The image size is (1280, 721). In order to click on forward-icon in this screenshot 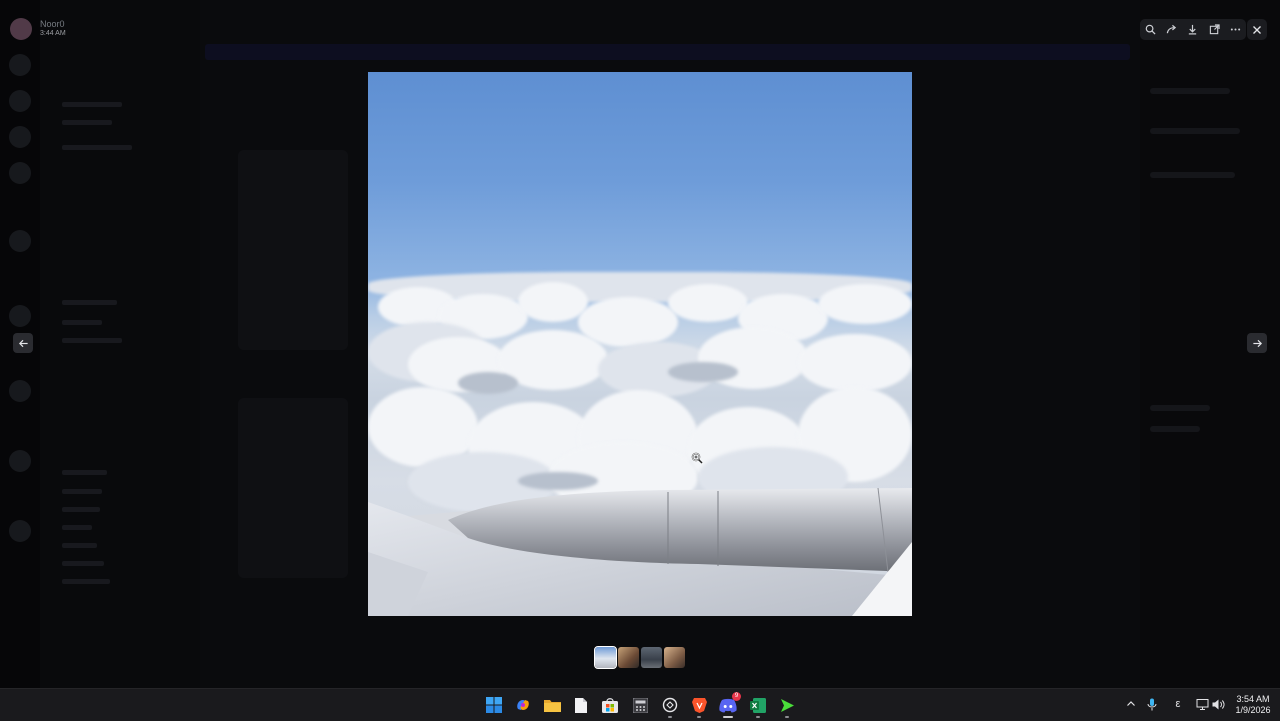, I will do `click(1172, 30)`.